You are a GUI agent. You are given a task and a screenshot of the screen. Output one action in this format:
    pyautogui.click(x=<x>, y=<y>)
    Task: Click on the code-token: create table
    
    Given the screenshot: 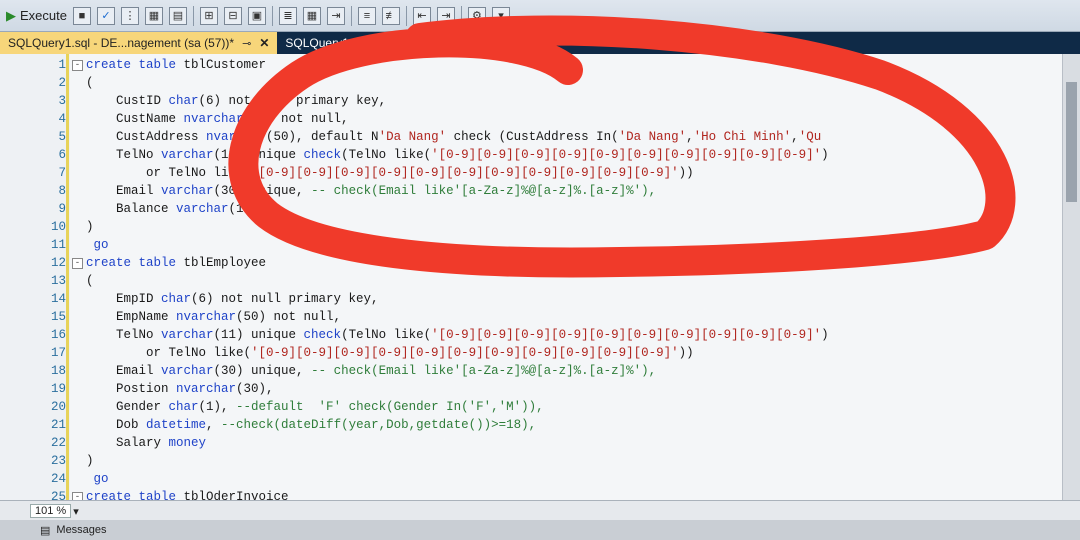 What is the action you would take?
    pyautogui.click(x=135, y=263)
    